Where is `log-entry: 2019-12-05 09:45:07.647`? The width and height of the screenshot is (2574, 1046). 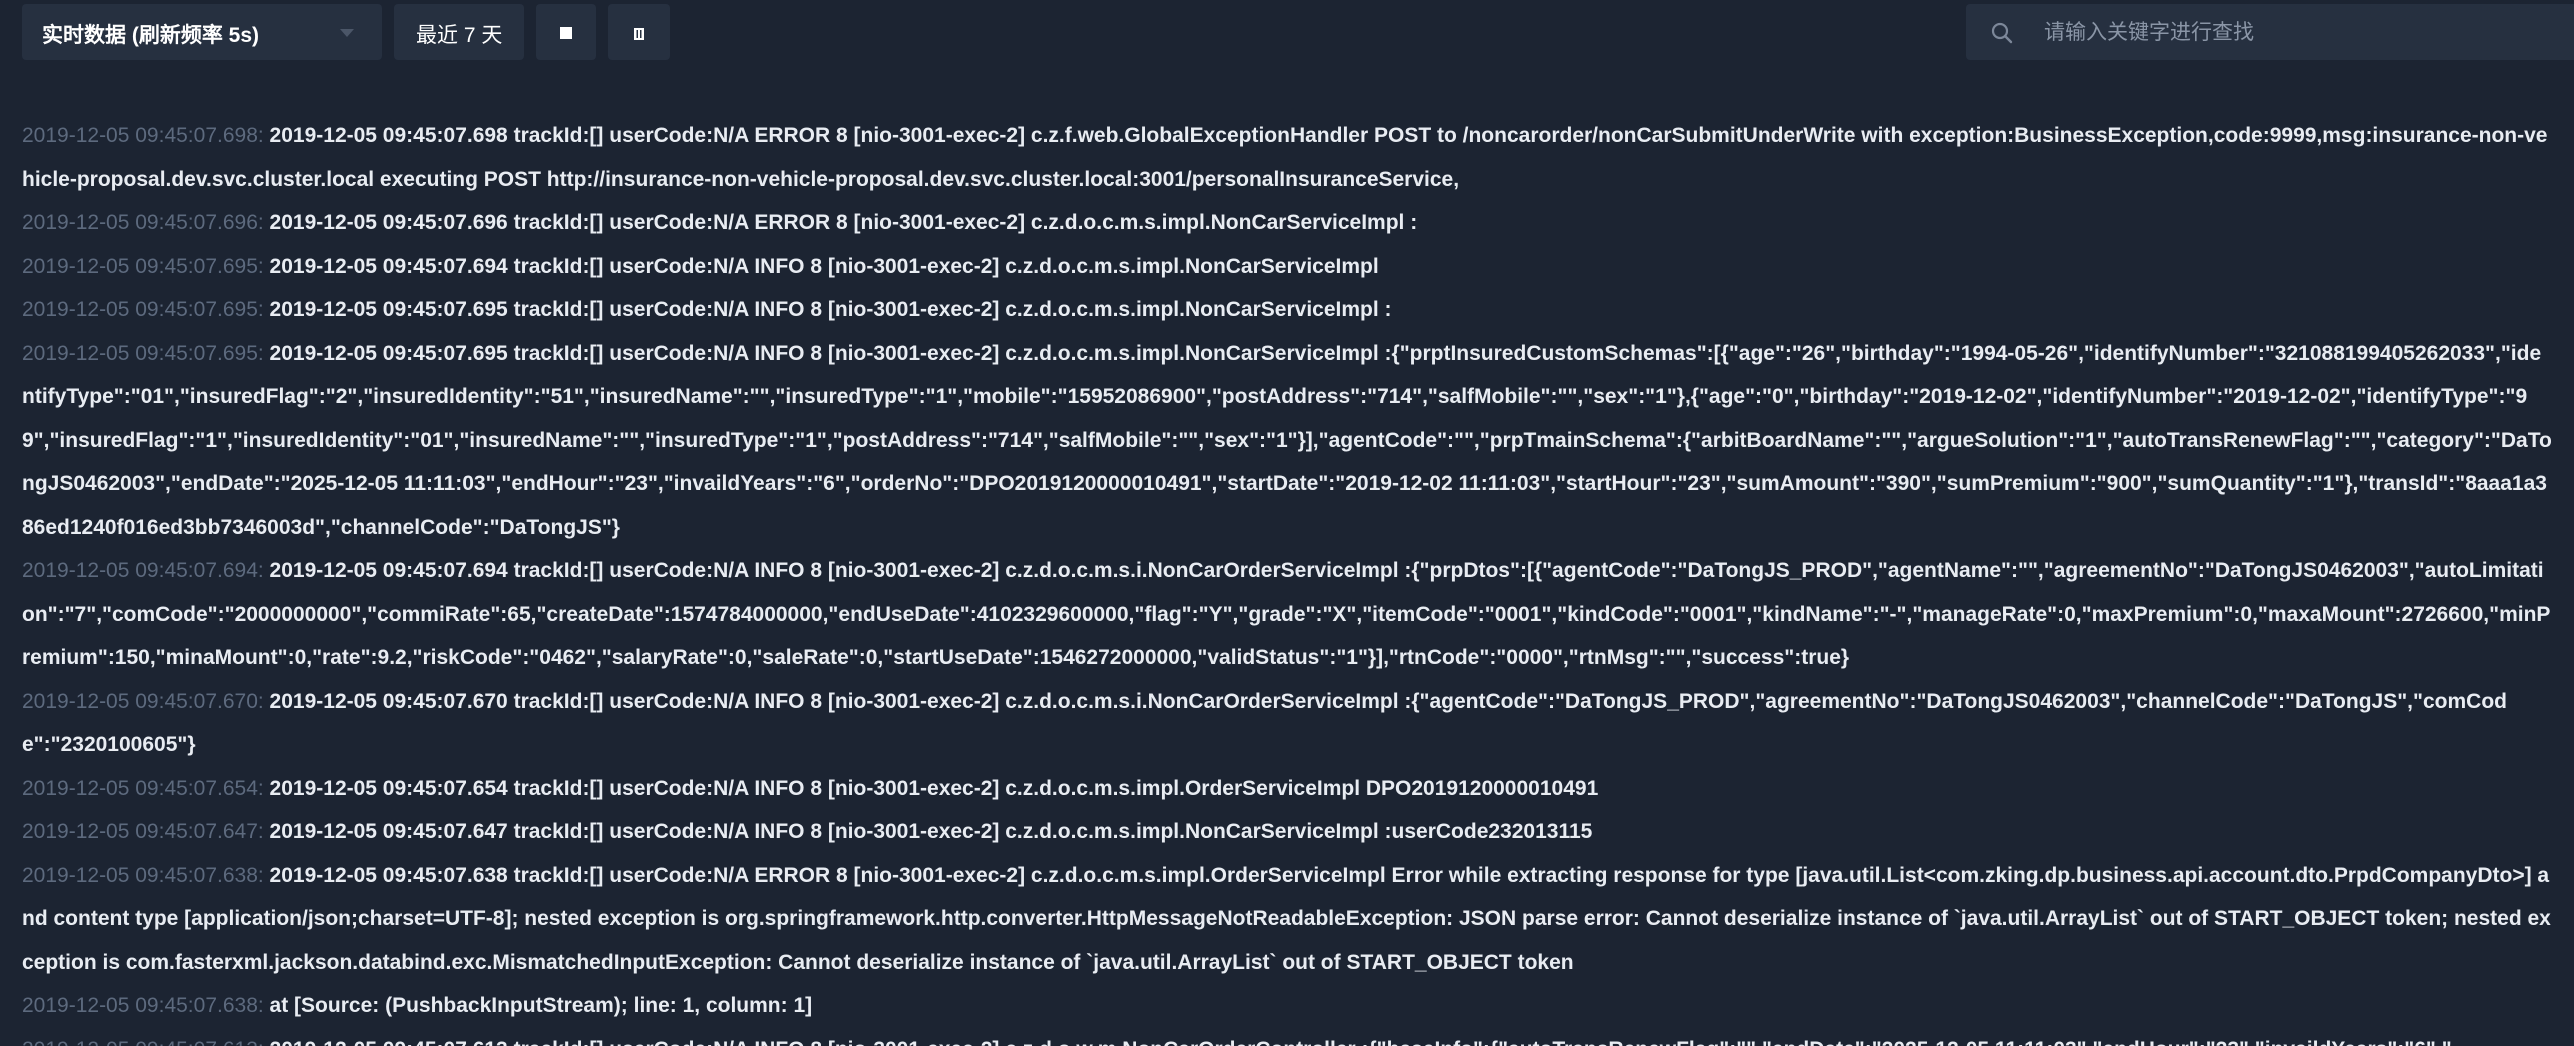 log-entry: 2019-12-05 09:45:07.647 is located at coordinates (1287, 832).